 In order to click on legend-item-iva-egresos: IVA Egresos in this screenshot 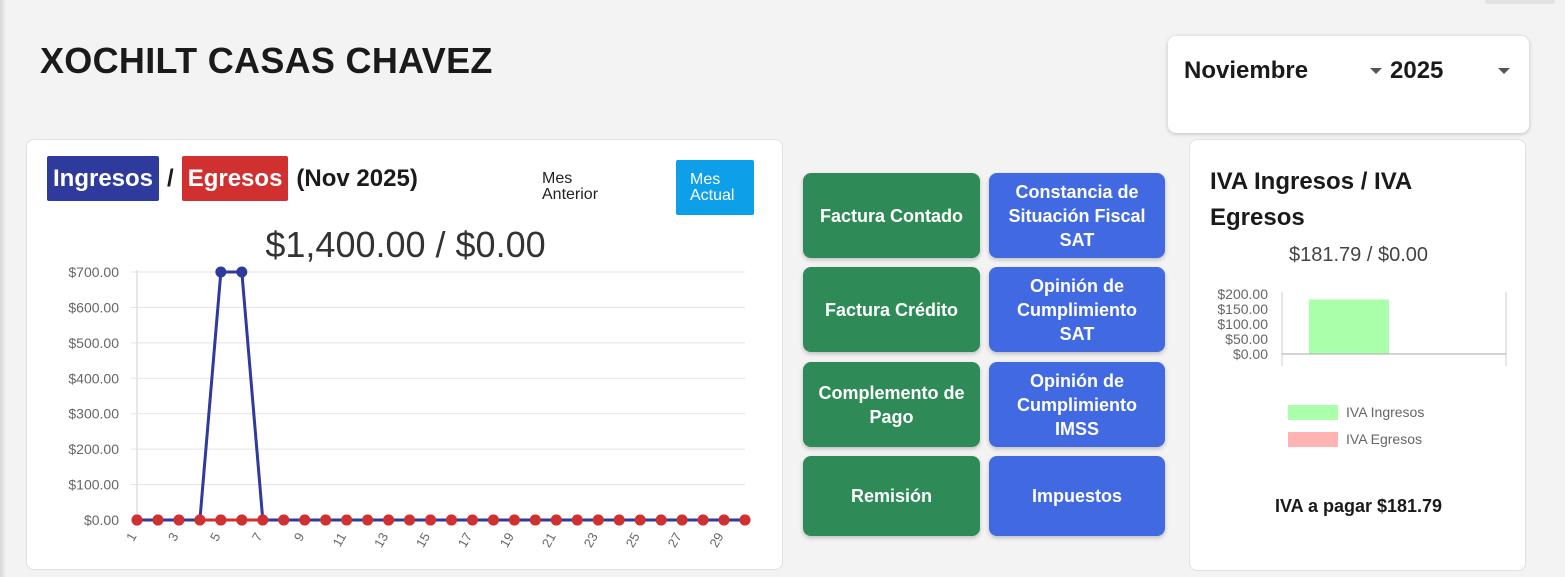, I will do `click(1355, 439)`.